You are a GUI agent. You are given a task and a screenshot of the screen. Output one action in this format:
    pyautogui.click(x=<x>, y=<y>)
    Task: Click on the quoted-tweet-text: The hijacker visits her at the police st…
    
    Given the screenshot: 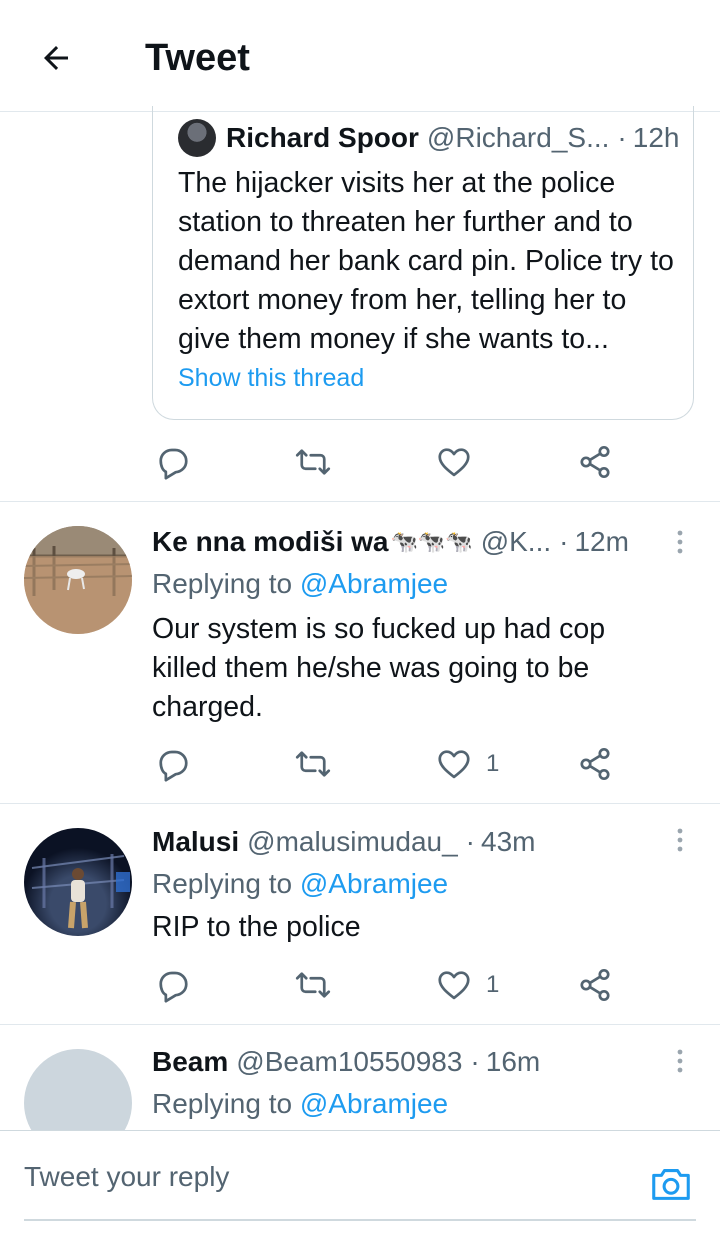 What is the action you would take?
    pyautogui.click(x=426, y=261)
    